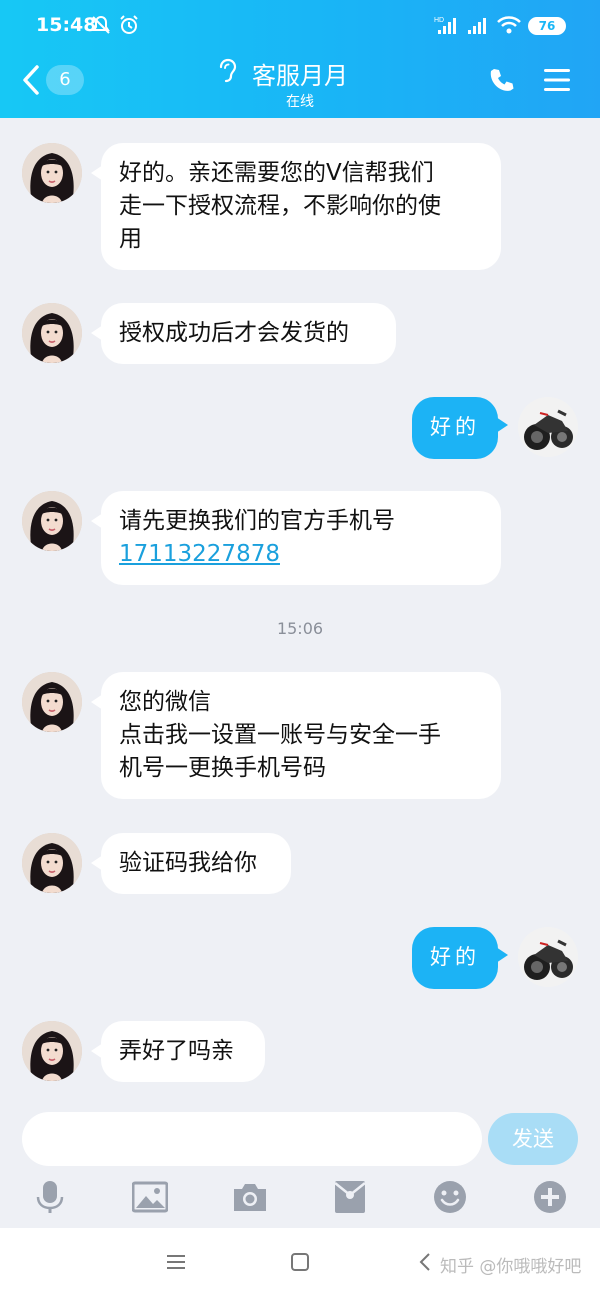  Describe the element at coordinates (50, 1197) in the screenshot. I see `microphone-icon` at that location.